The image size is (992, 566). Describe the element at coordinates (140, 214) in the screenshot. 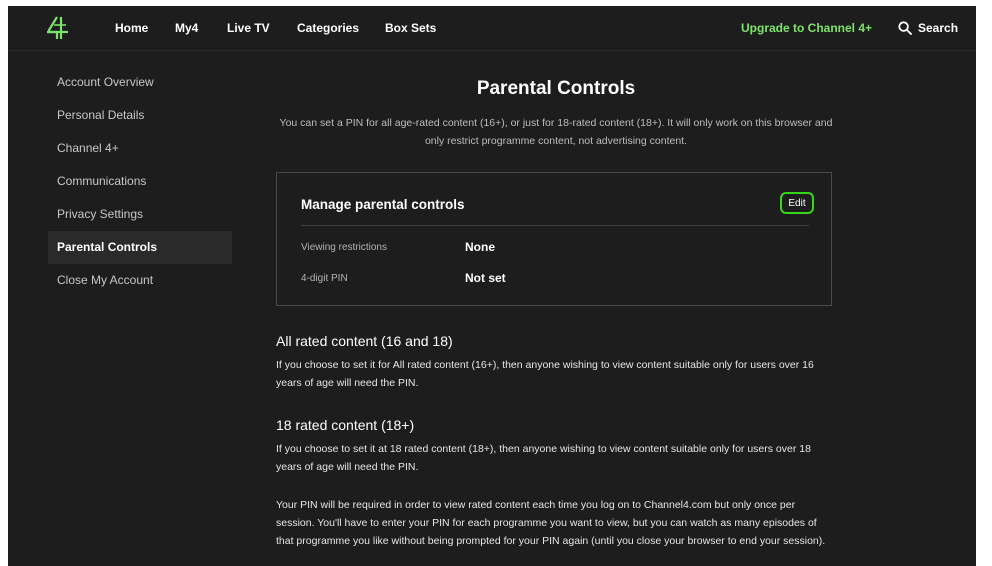

I see `sidebar-item-privacy-settings: Privacy Settings` at that location.